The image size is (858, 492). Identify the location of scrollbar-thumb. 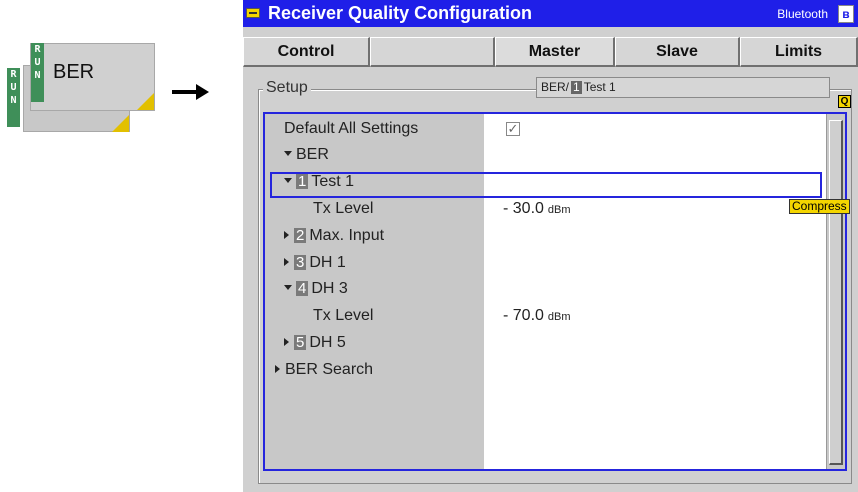
(836, 292).